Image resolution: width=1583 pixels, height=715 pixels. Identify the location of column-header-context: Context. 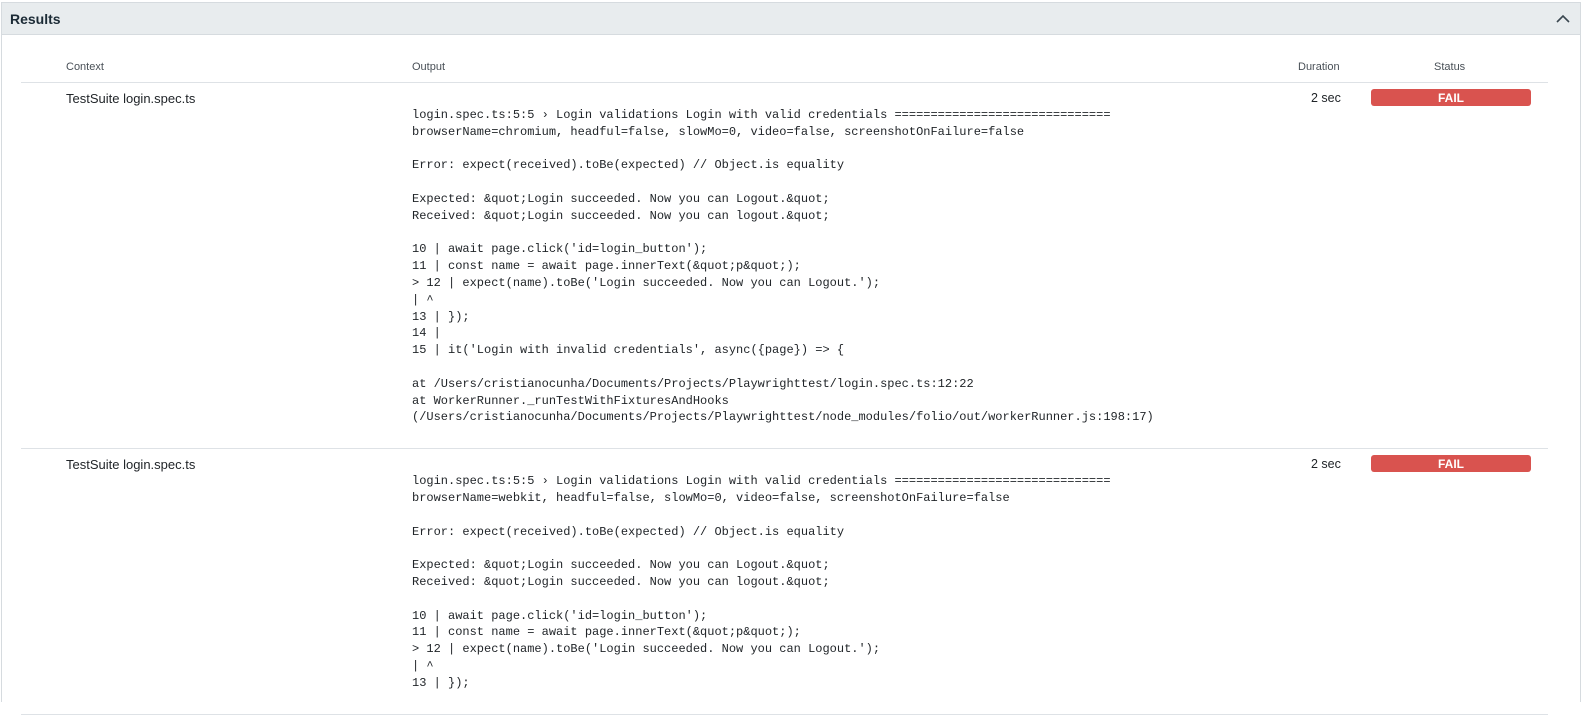
(85, 67).